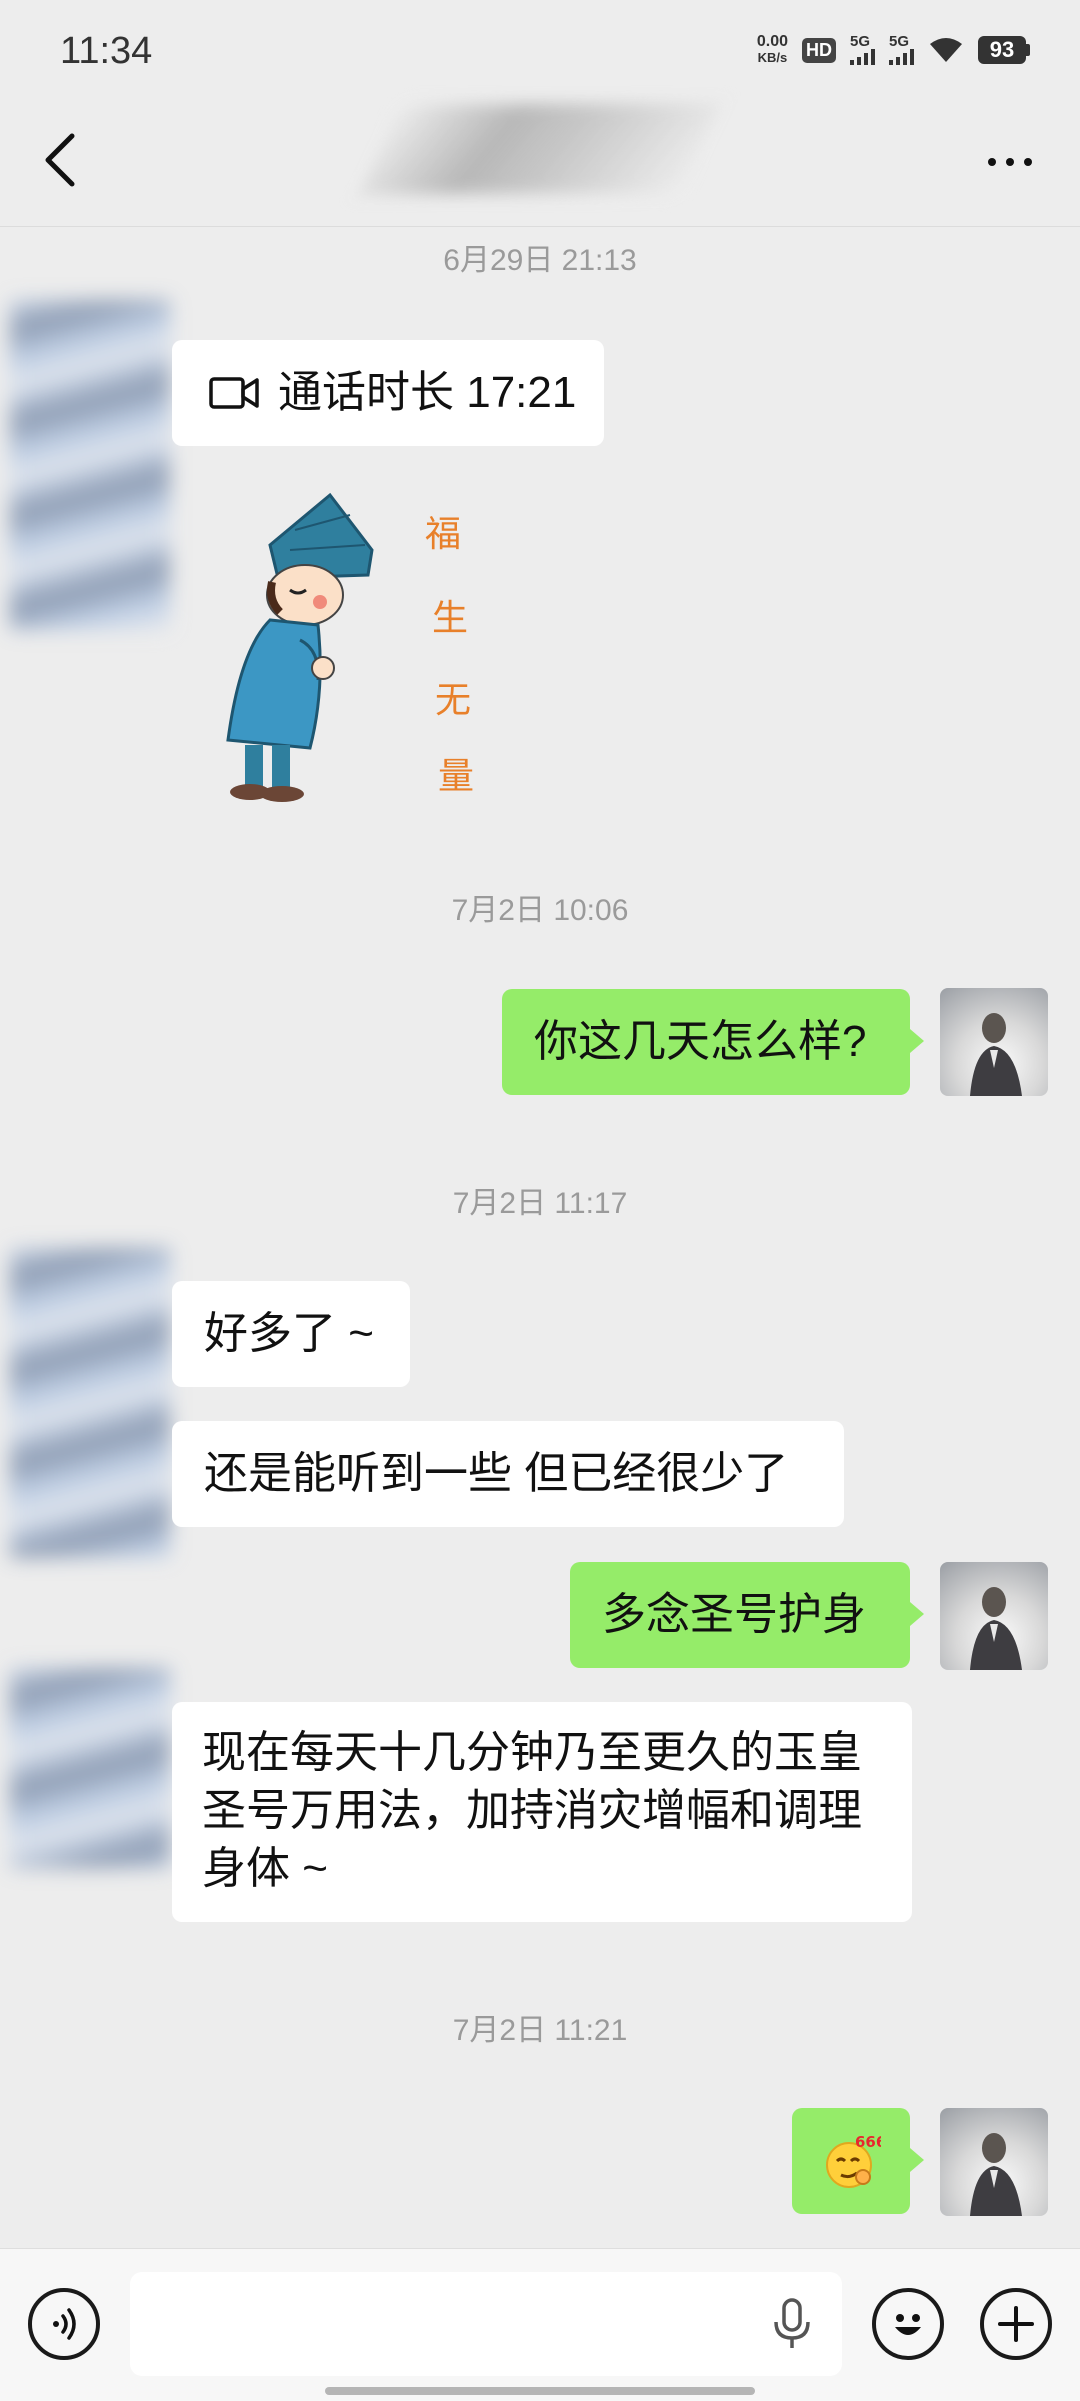  What do you see at coordinates (540, 1203) in the screenshot?
I see `timestamp: 7月2日 11:17` at bounding box center [540, 1203].